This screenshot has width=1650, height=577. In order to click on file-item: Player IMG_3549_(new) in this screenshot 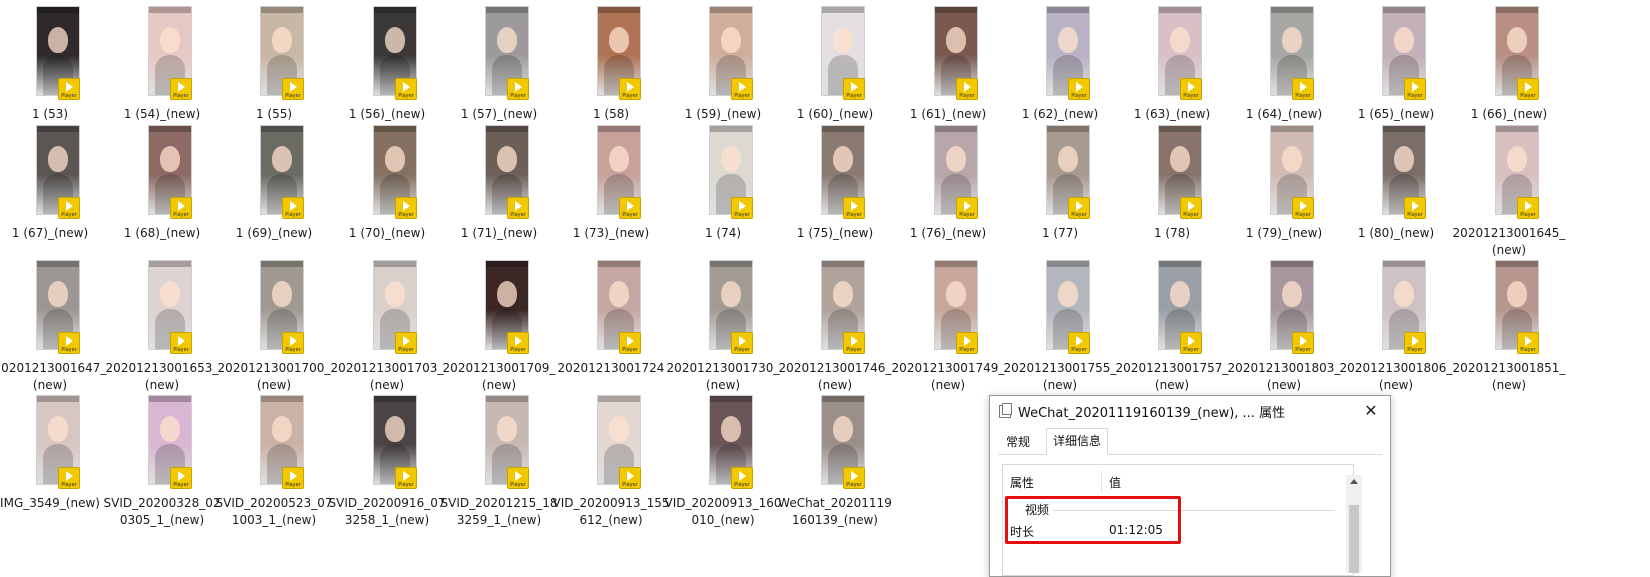, I will do `click(54, 453)`.